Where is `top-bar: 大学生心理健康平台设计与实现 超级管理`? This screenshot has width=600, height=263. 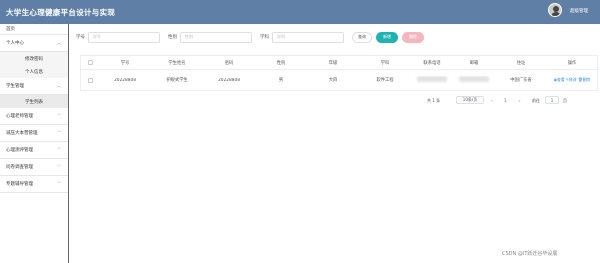 top-bar: 大学生心理健康平台设计与实现 超级管理 is located at coordinates (300, 12).